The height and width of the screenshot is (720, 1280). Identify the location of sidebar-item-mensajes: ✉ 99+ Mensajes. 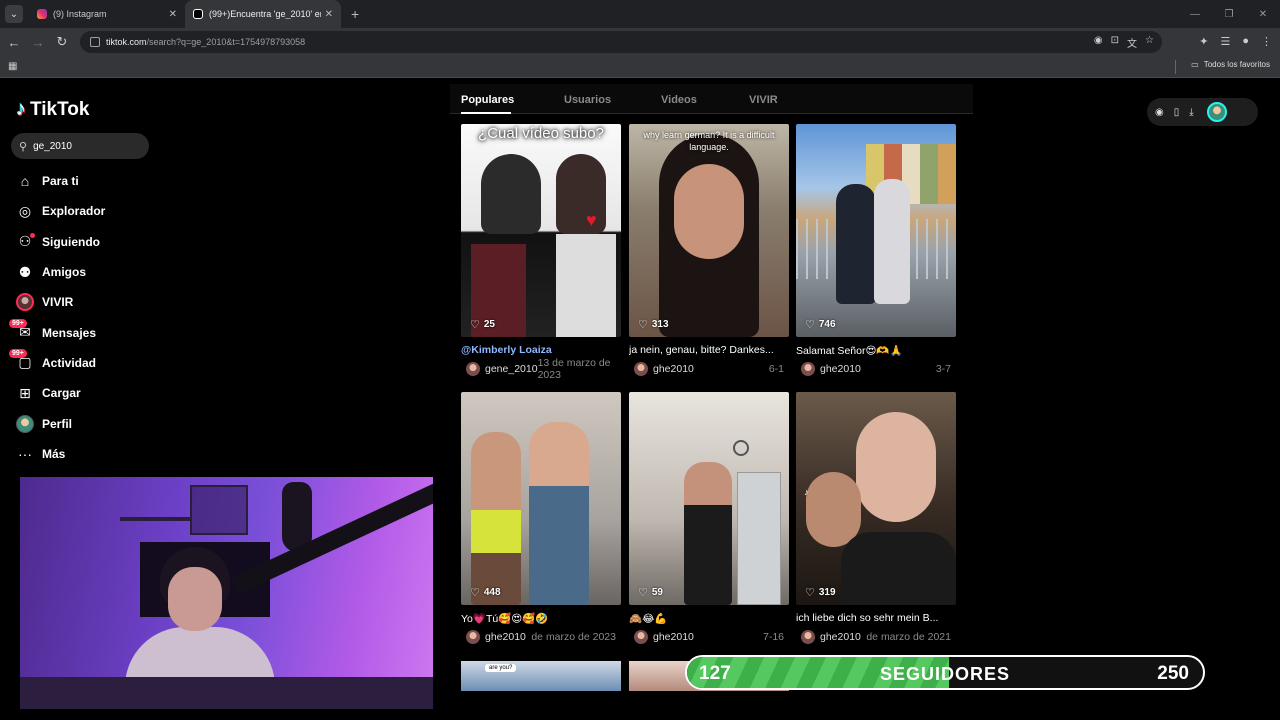
(100, 332).